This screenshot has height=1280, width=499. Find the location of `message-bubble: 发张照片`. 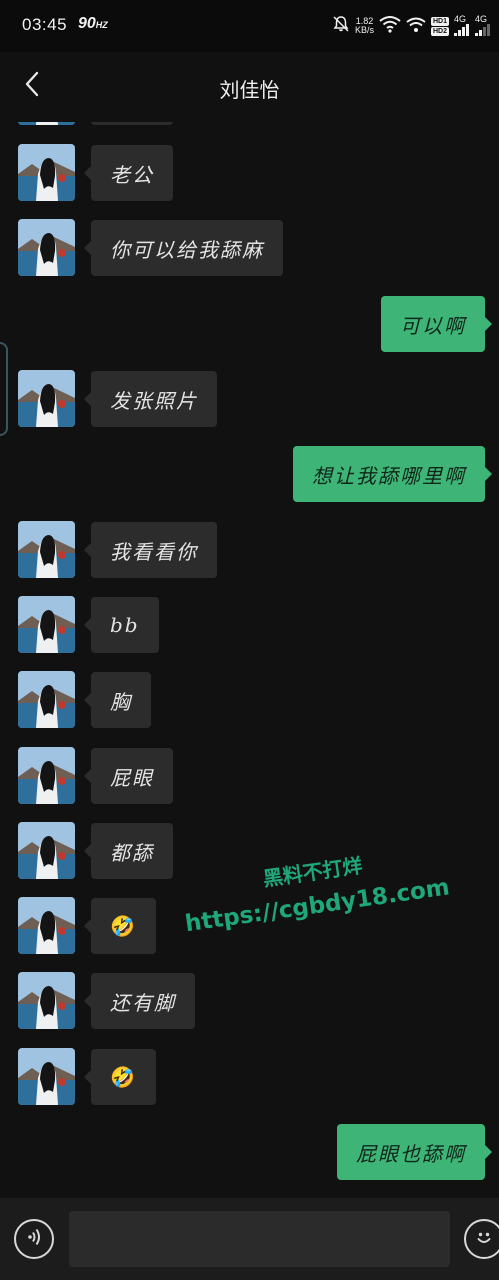

message-bubble: 发张照片 is located at coordinates (150, 399).